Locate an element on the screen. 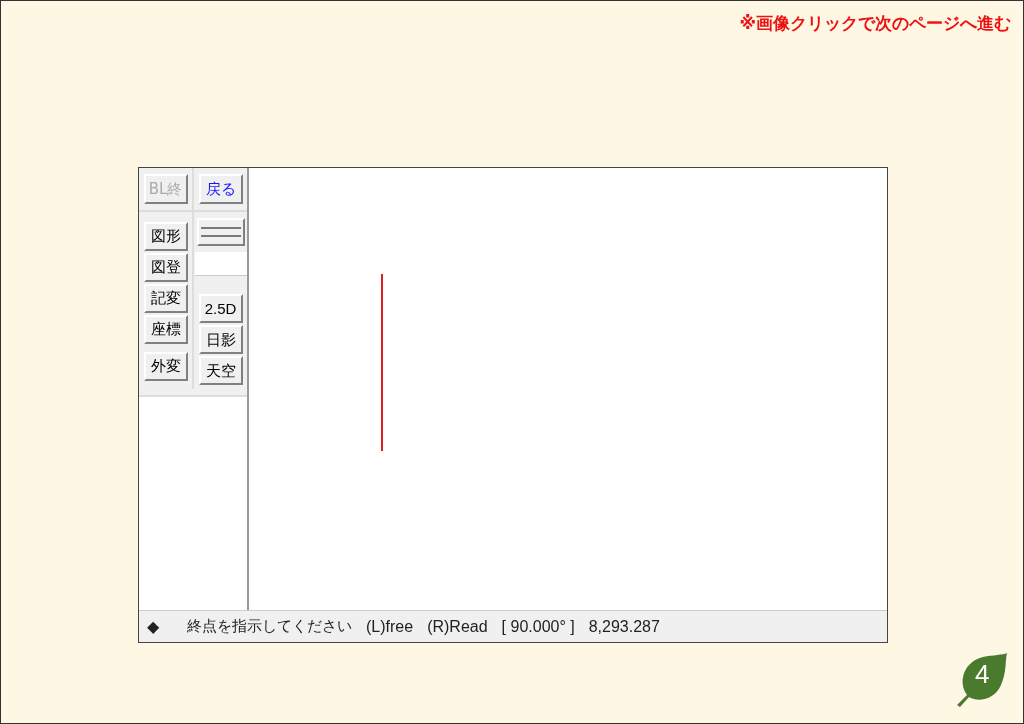  coordinate-reading: 8,293.287 is located at coordinates (624, 626).